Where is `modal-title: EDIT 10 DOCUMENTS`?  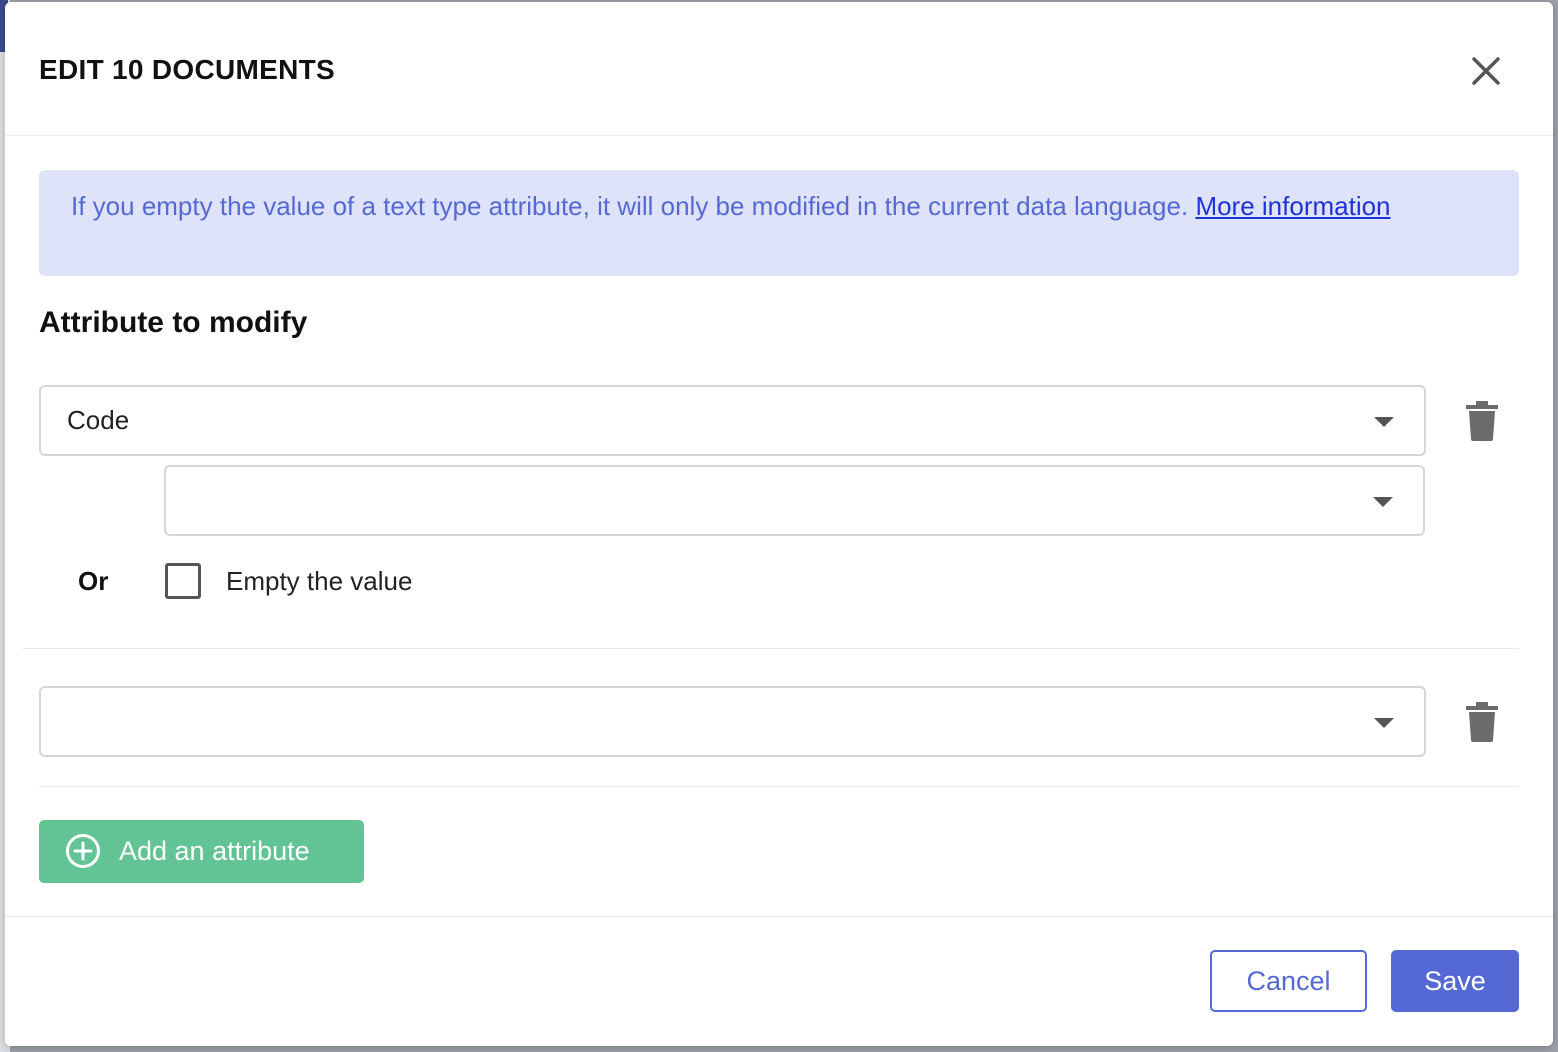 modal-title: EDIT 10 DOCUMENTS is located at coordinates (187, 69).